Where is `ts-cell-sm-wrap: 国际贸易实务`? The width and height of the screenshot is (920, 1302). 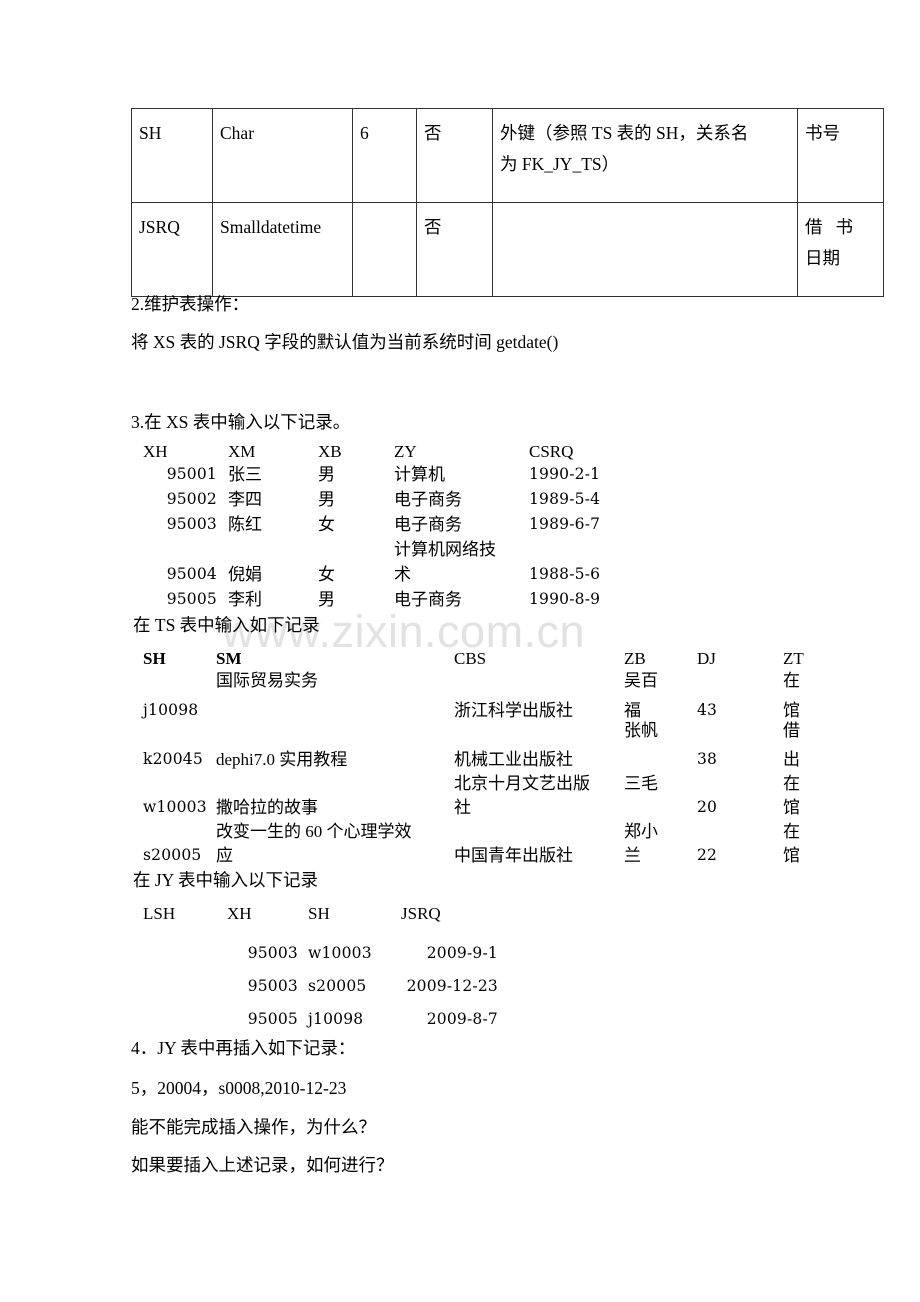
ts-cell-sm-wrap: 国际贸易实务 is located at coordinates (267, 680).